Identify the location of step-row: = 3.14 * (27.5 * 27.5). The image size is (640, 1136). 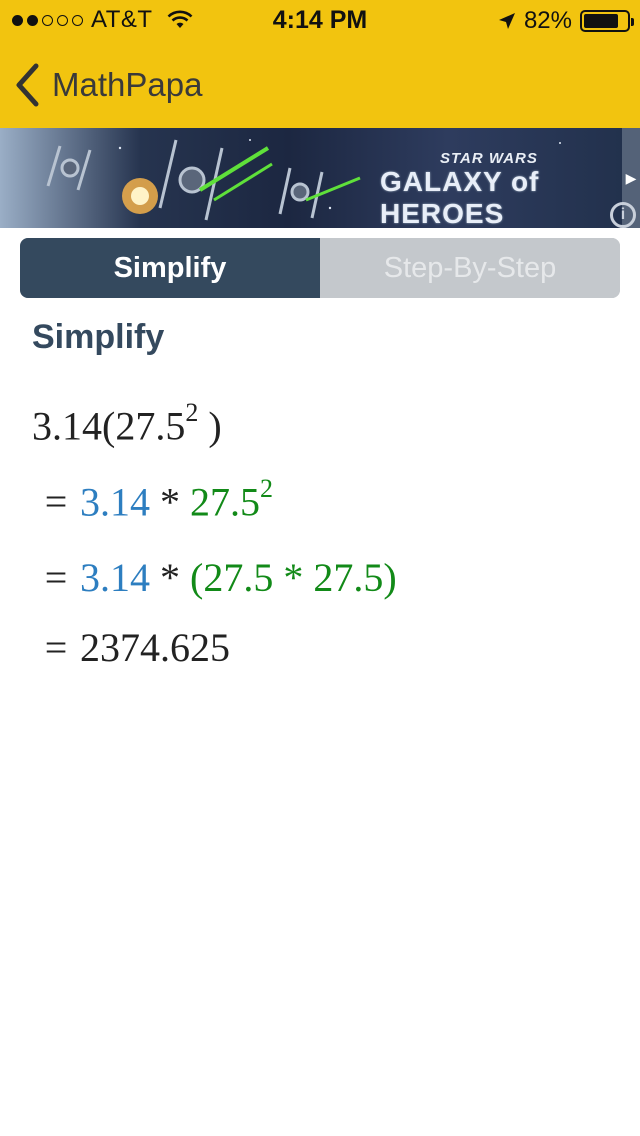
(214, 577).